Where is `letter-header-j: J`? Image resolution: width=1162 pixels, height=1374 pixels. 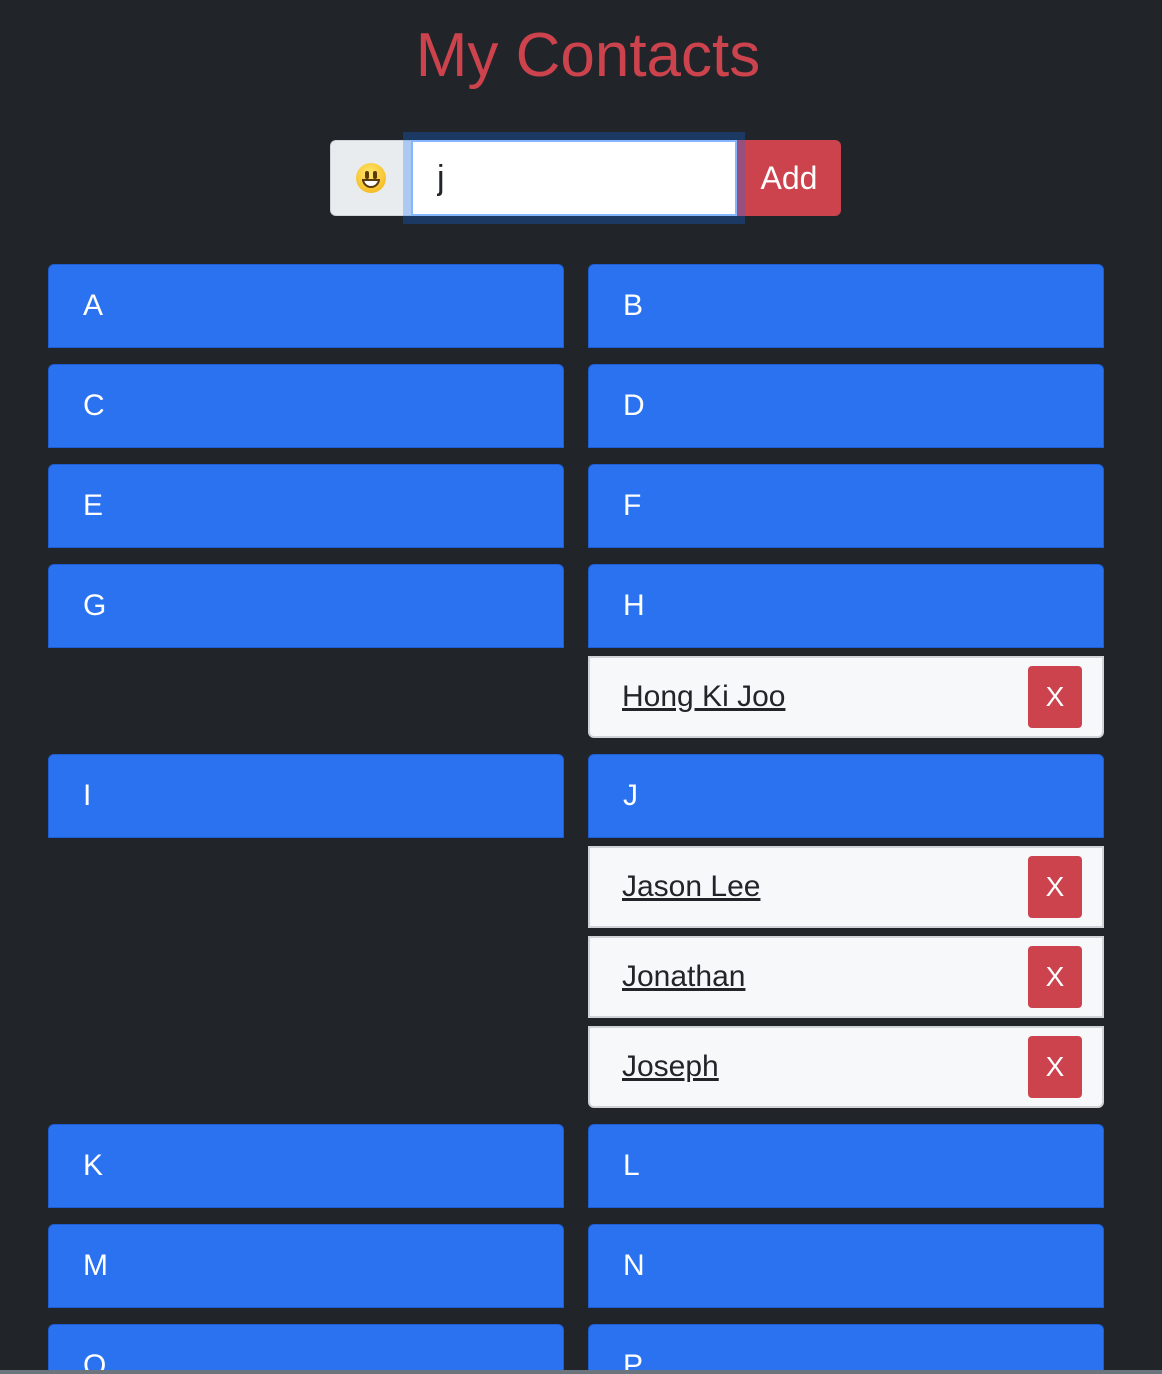
letter-header-j: J is located at coordinates (846, 796).